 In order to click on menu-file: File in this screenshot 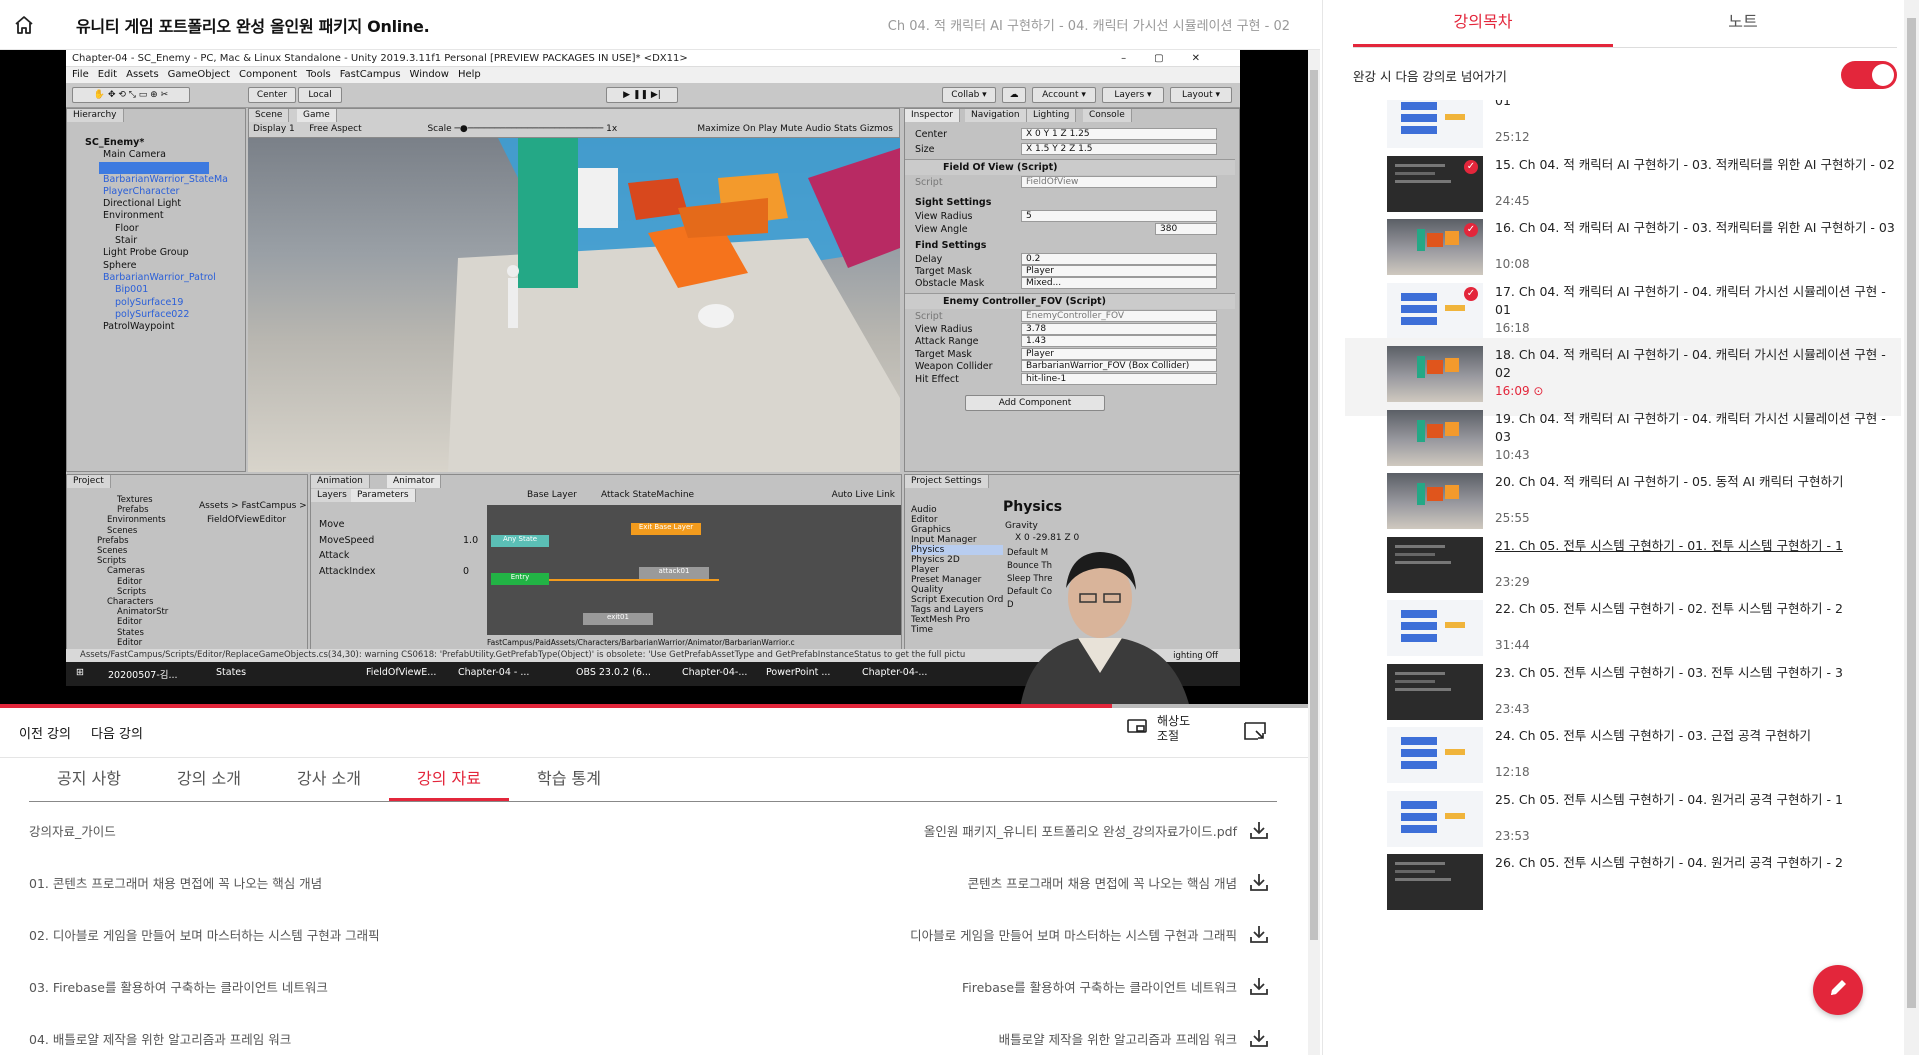, I will do `click(80, 74)`.